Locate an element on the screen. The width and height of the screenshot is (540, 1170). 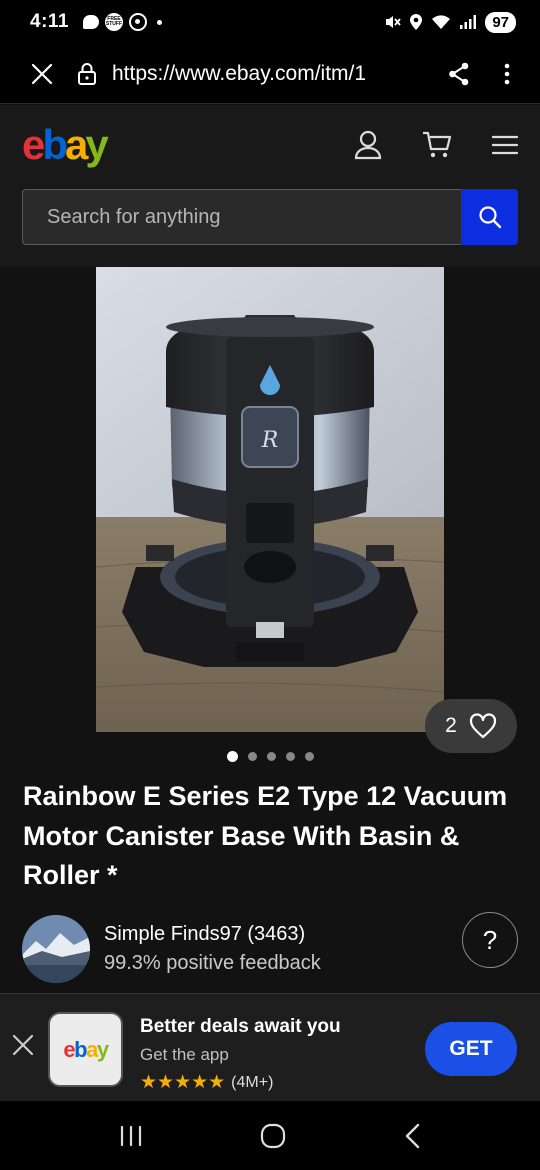
watchlist-button: 2 is located at coordinates (471, 726).